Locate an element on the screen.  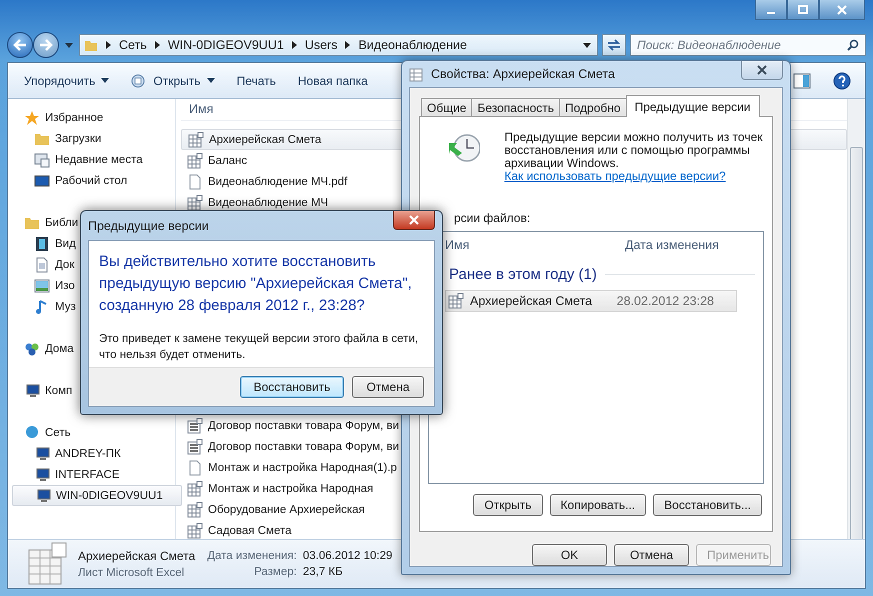
property-value: 23,7 КБ is located at coordinates (323, 572).